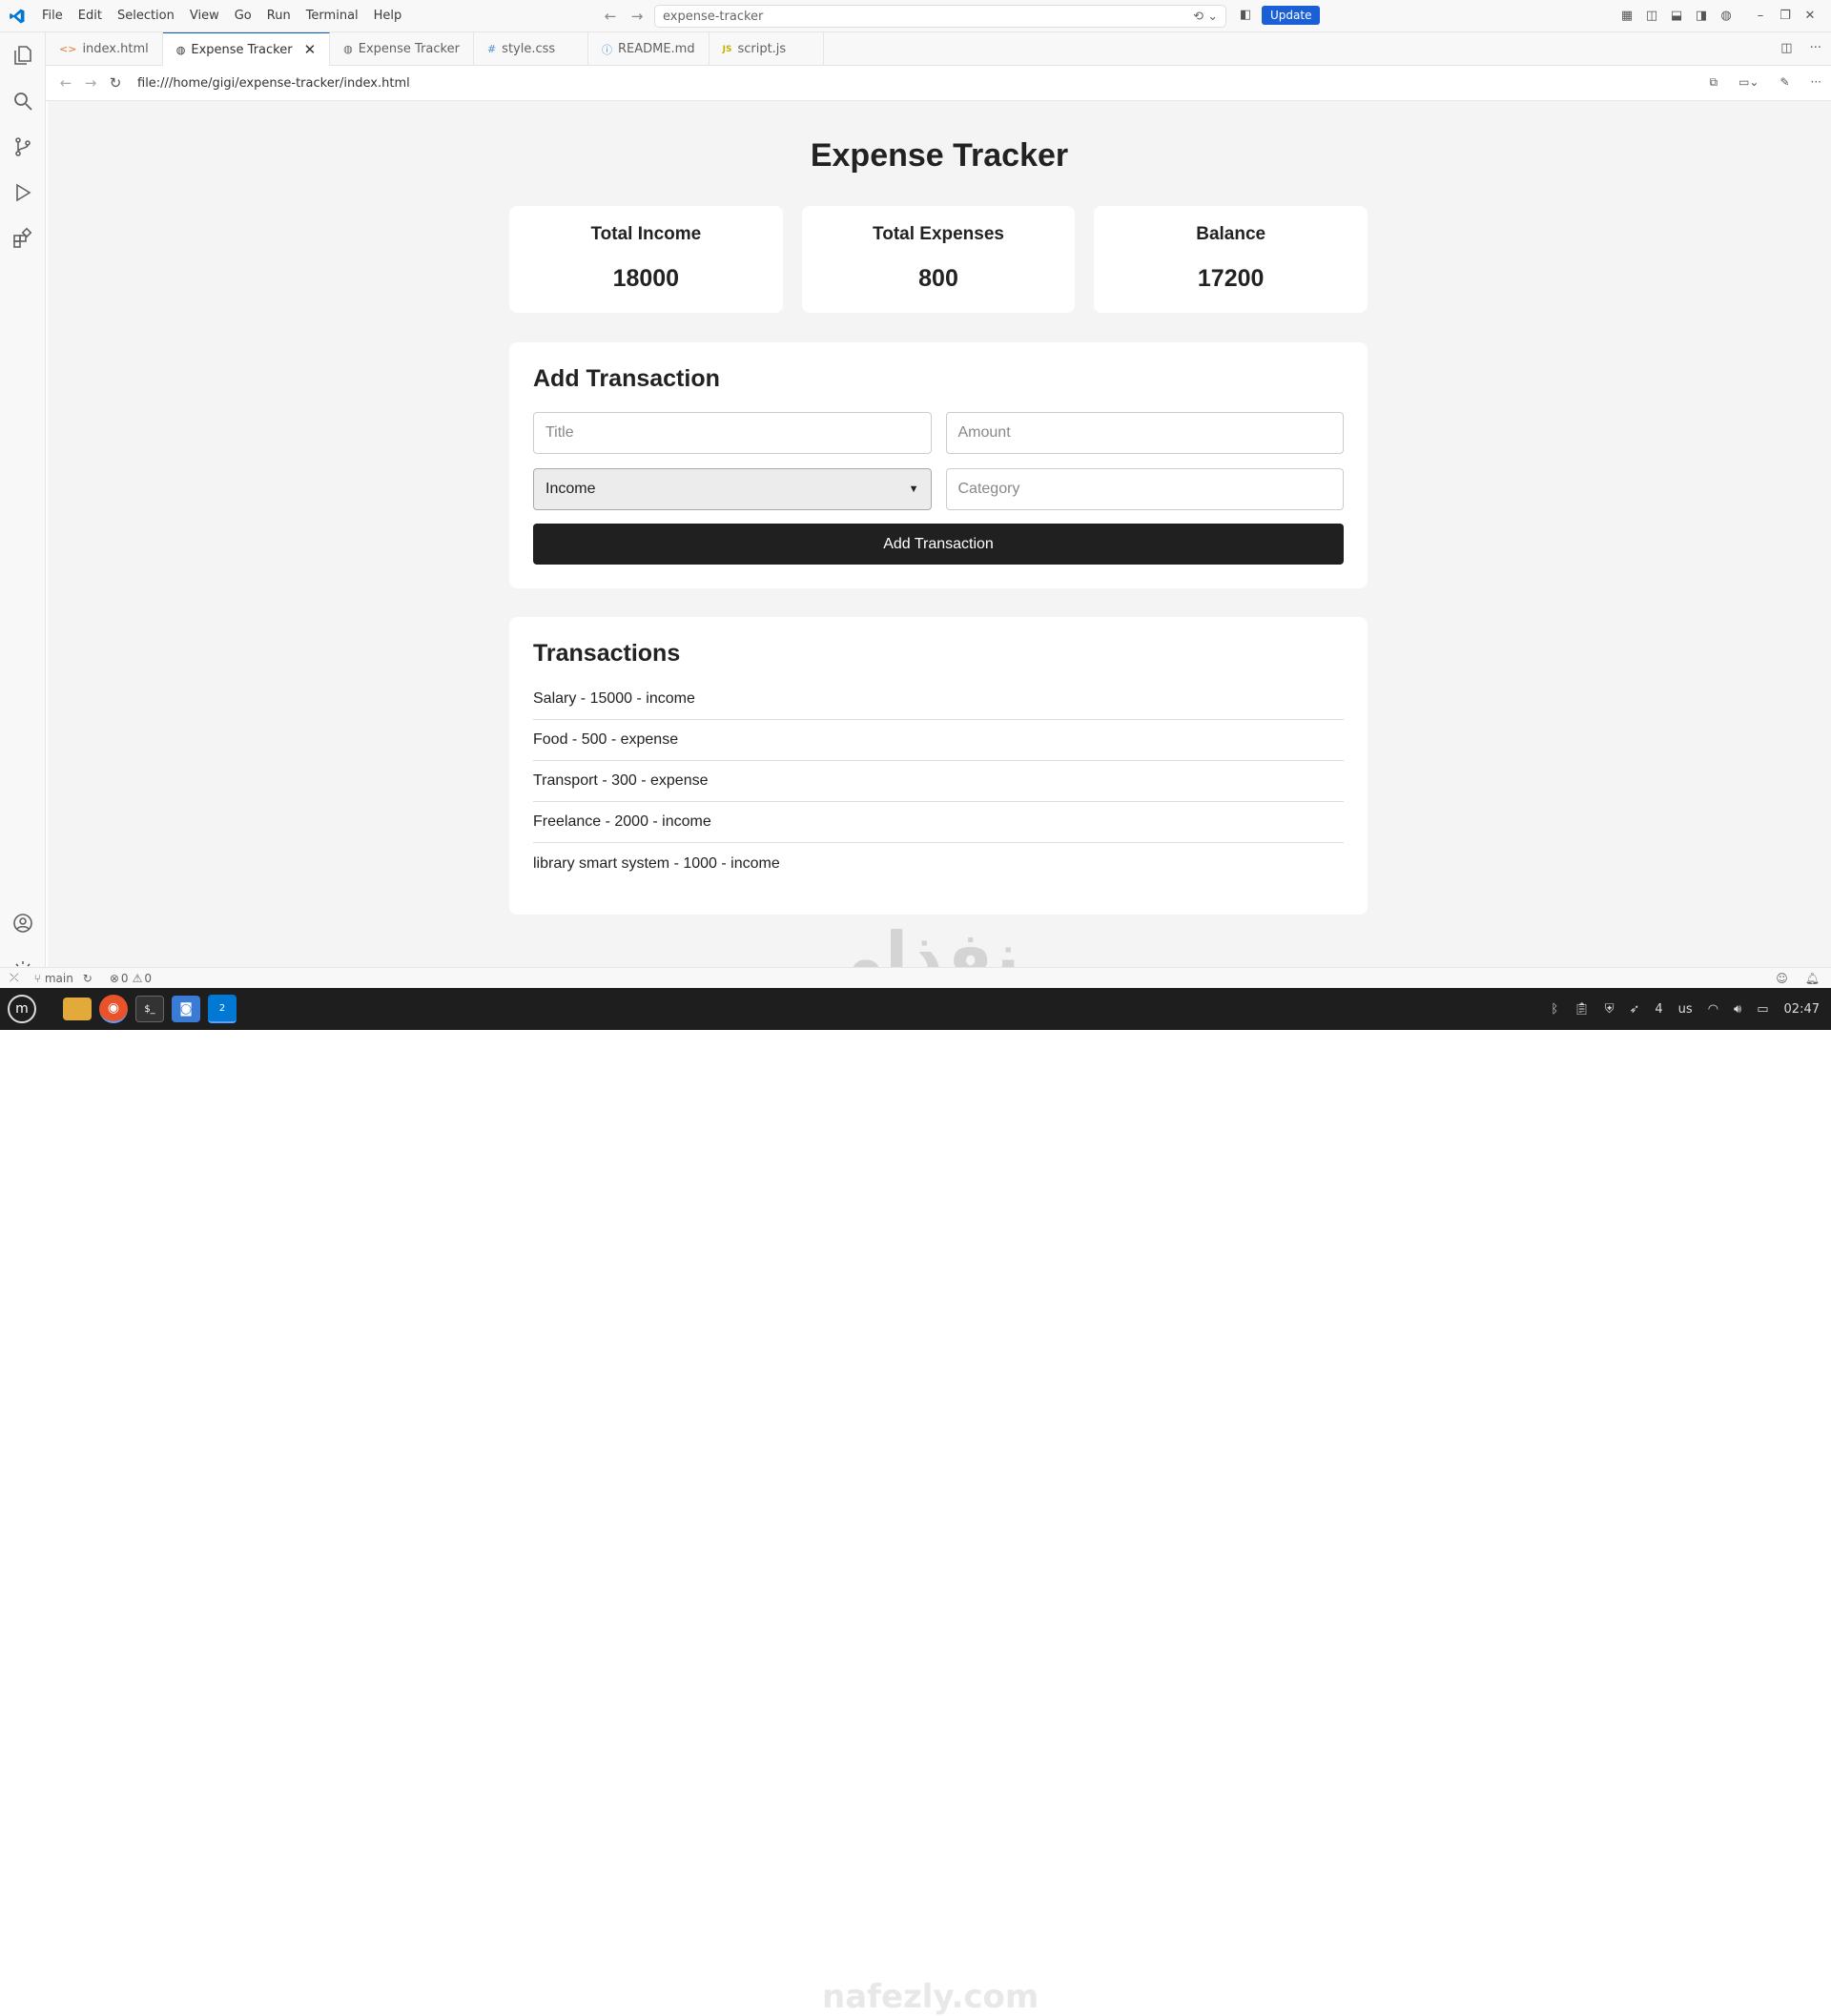 This screenshot has width=1831, height=2016. I want to click on command-center-search: expense-tracker ⟲ ⌄, so click(940, 17).